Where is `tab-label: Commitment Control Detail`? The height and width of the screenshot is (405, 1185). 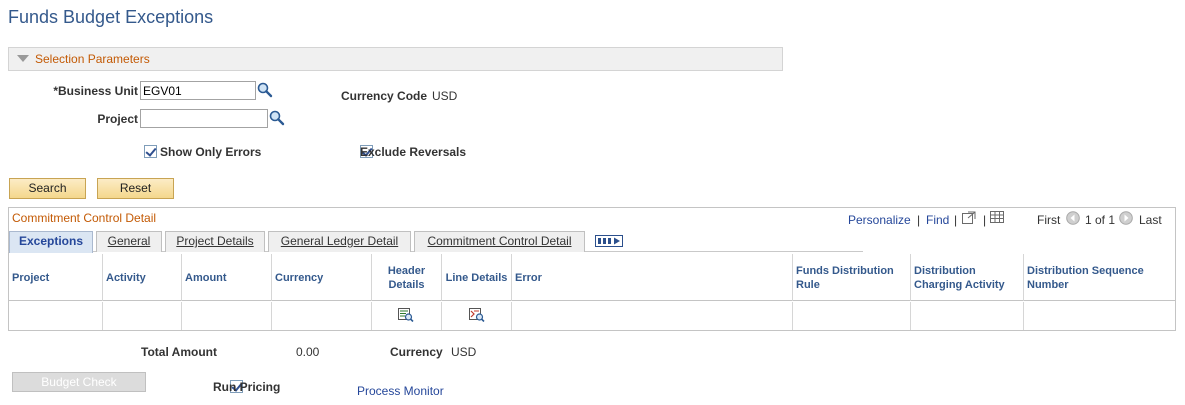 tab-label: Commitment Control Detail is located at coordinates (499, 241).